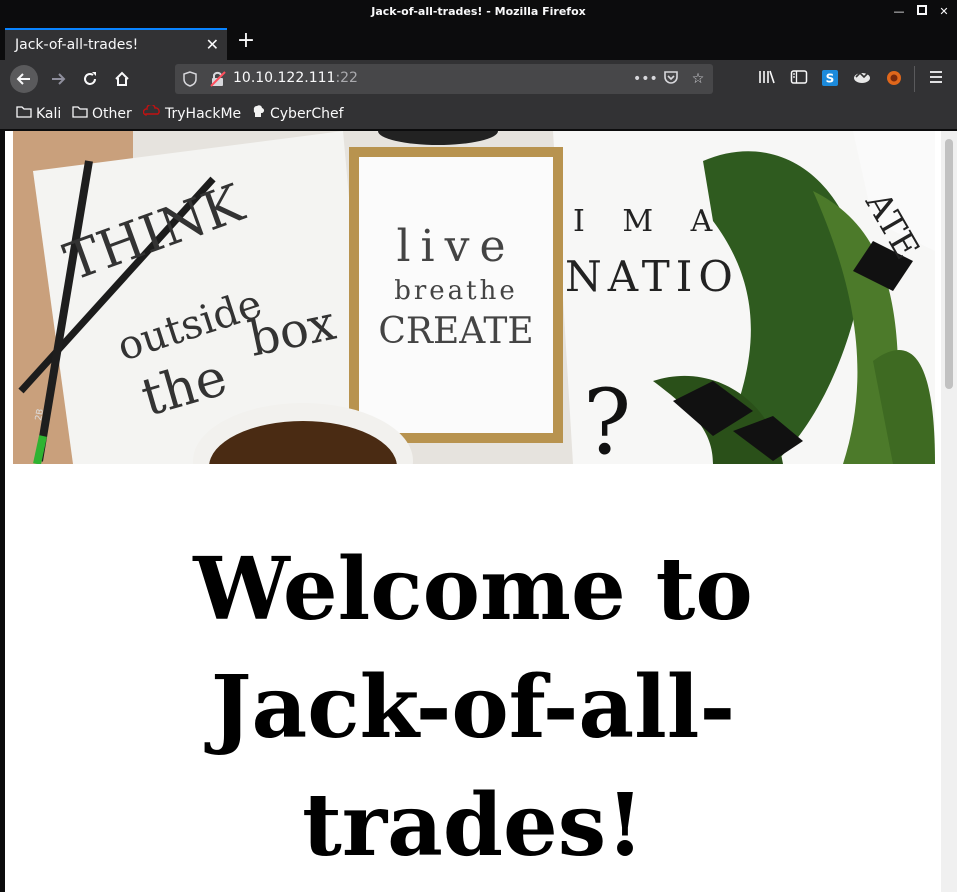 This screenshot has height=892, width=957. Describe the element at coordinates (767, 80) in the screenshot. I see `library-icon` at that location.